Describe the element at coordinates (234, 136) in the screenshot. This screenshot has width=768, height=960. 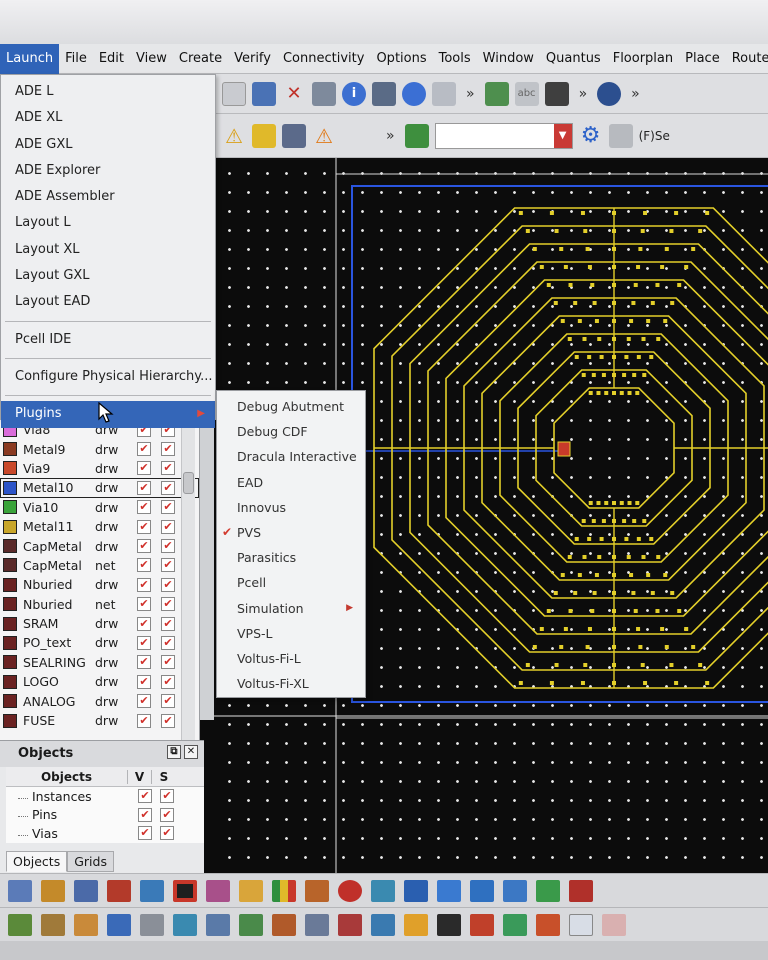
I see `warning-icon: ⚠` at that location.